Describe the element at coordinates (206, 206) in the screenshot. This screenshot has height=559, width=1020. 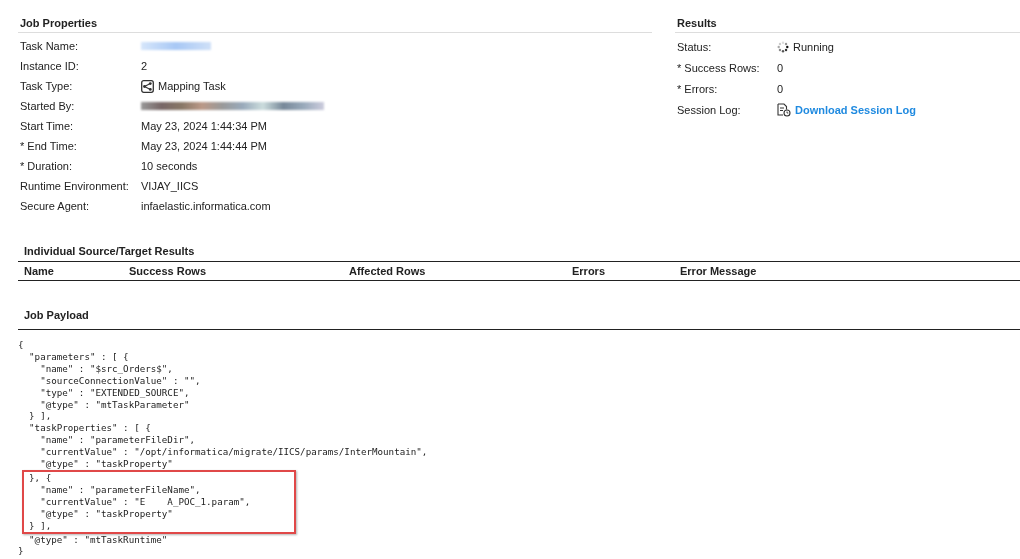
I see `field-value: infaelastic.informatica.com` at that location.